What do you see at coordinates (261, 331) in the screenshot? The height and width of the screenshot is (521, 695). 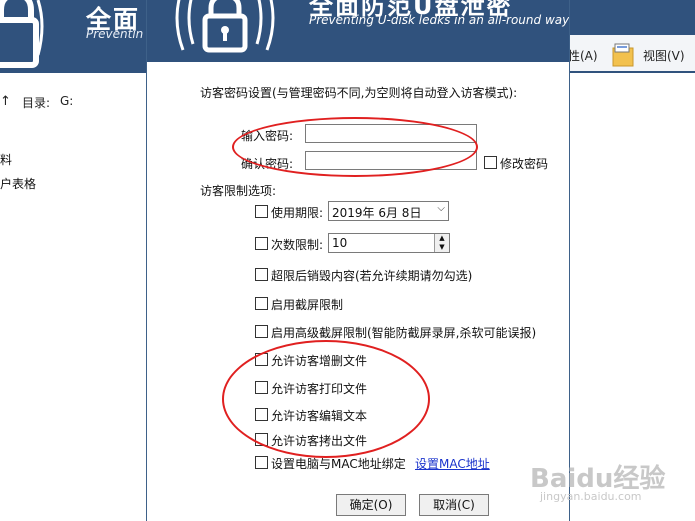 I see `advanced-screenshot-limit-checkbox` at bounding box center [261, 331].